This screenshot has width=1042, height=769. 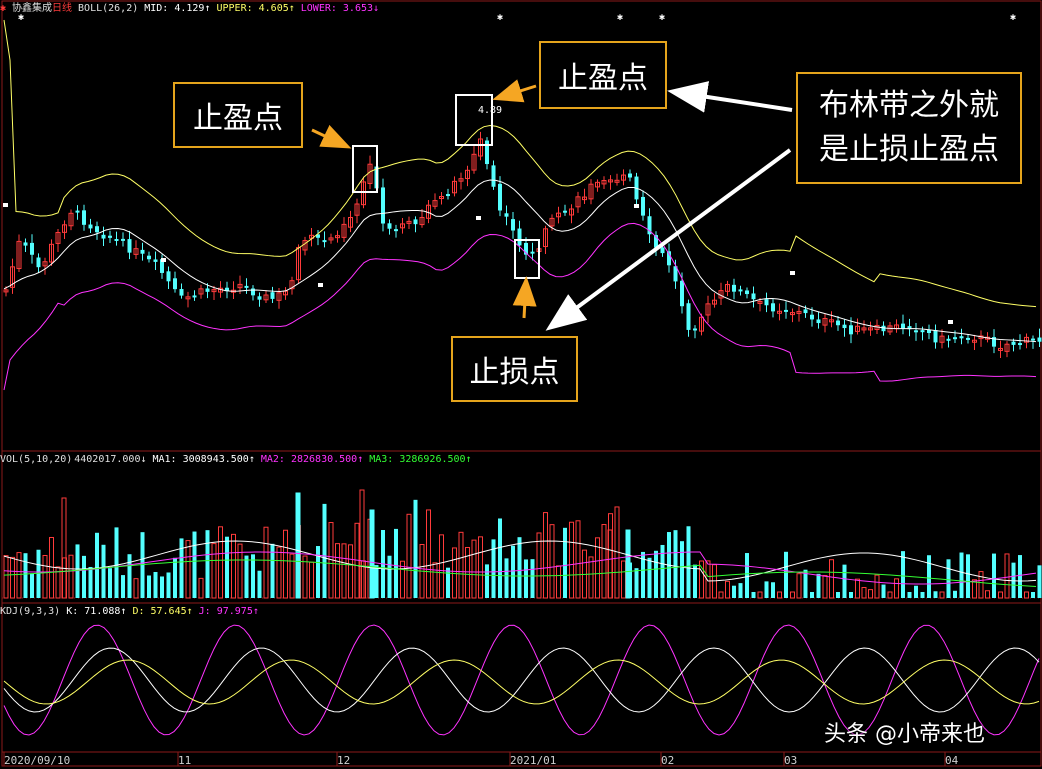 What do you see at coordinates (521, 682) in the screenshot?
I see `kdj-d-line` at bounding box center [521, 682].